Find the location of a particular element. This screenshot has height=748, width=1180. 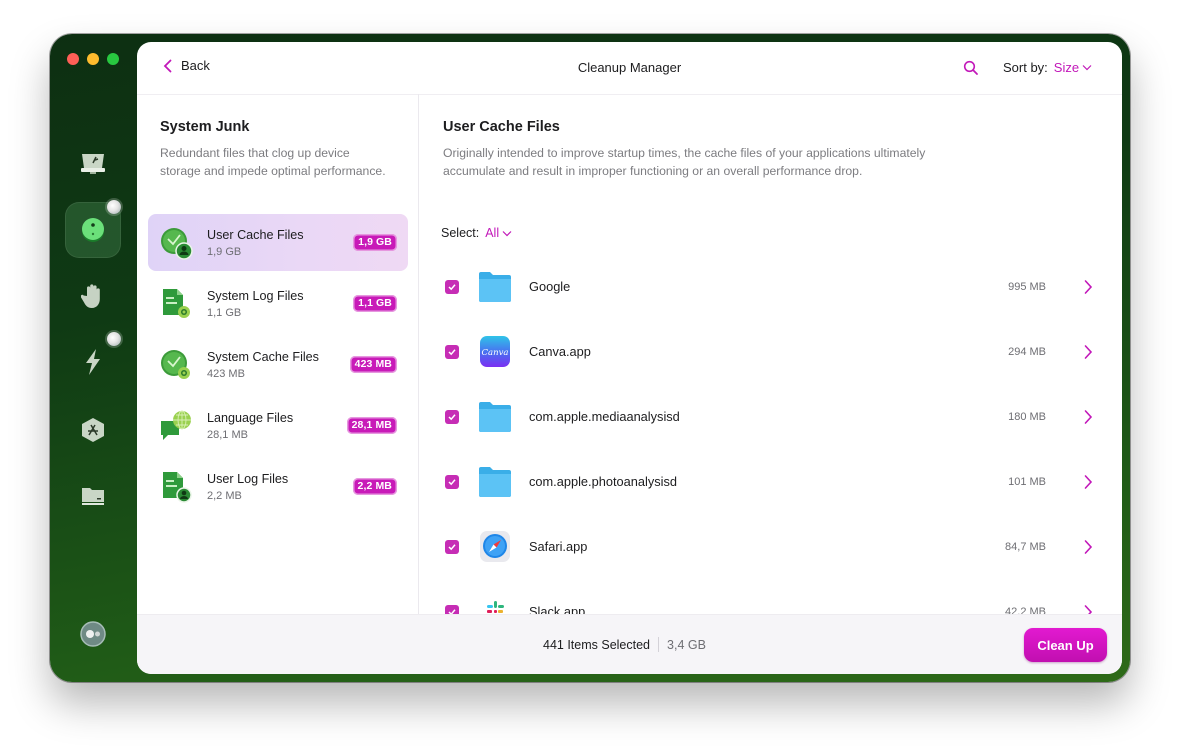

sidebar-item-applications is located at coordinates (93, 430).